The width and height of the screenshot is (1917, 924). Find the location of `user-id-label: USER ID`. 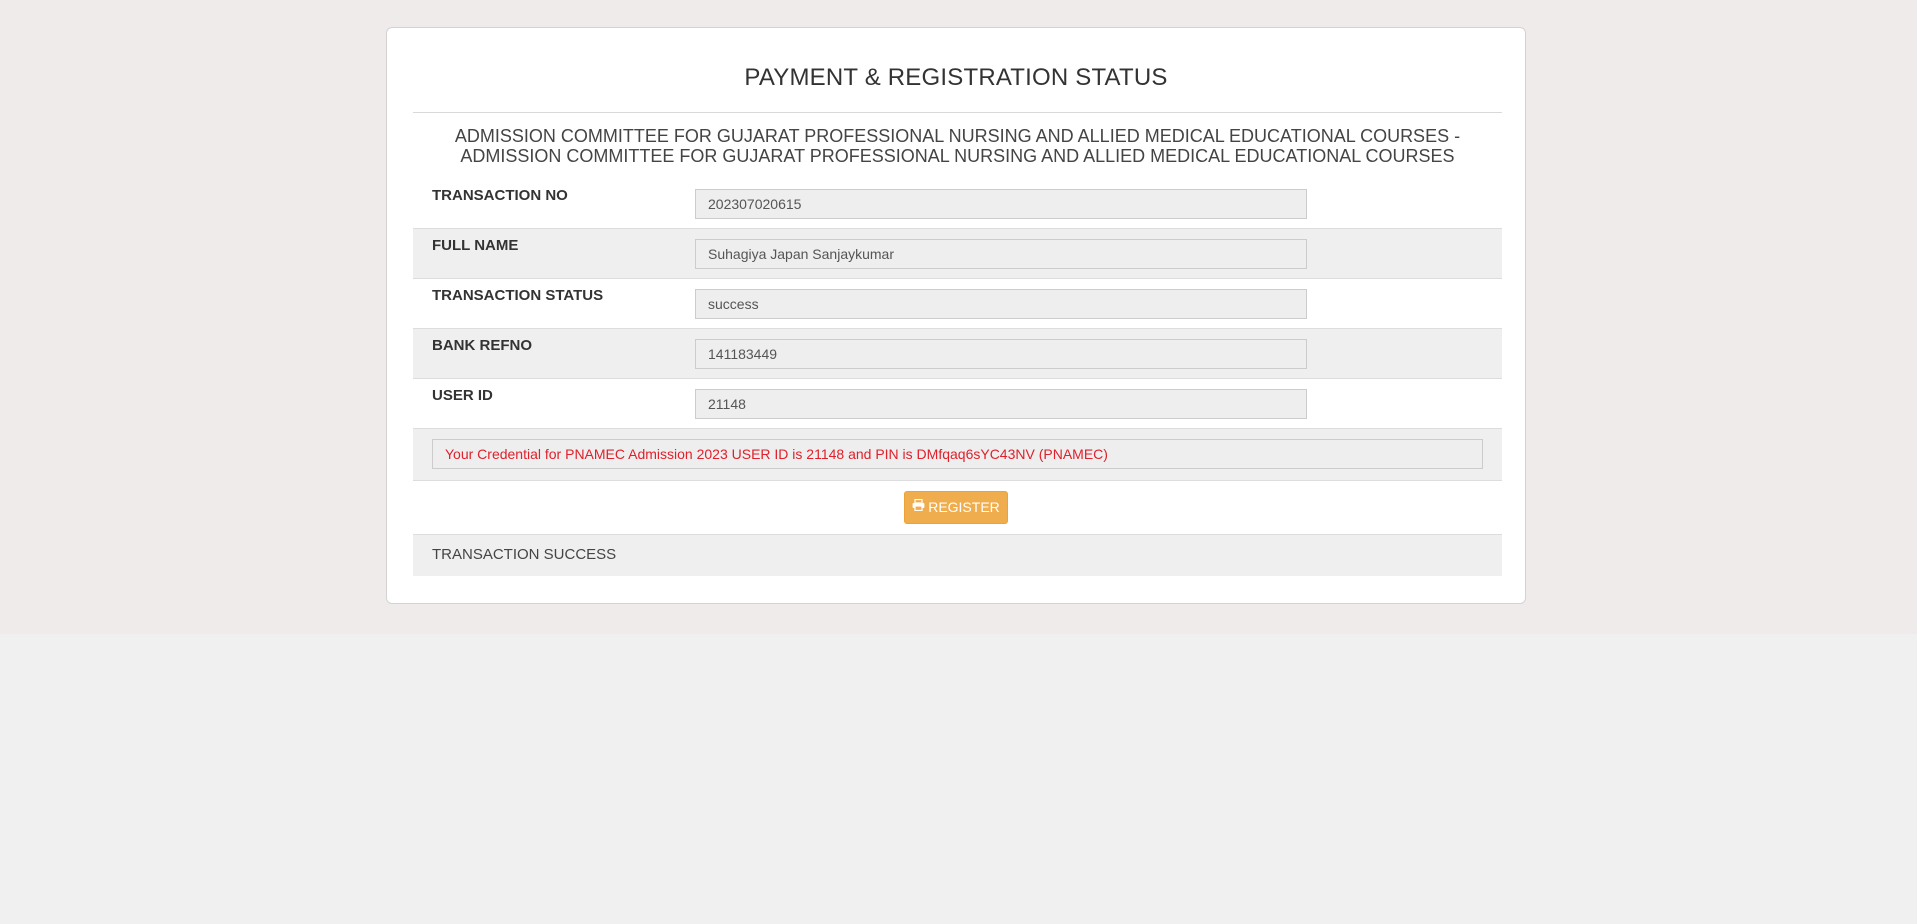

user-id-label: USER ID is located at coordinates (462, 395).